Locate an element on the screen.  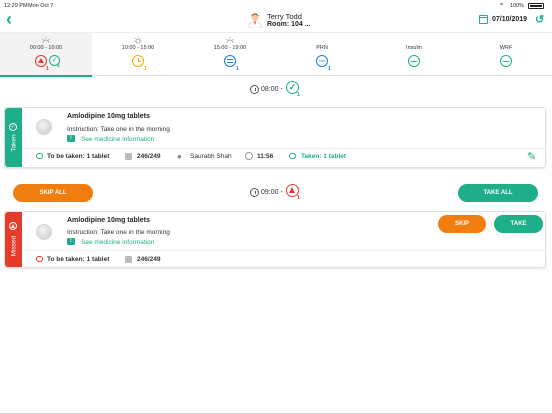
header-date: 07/10/2019 is located at coordinates (509, 19).